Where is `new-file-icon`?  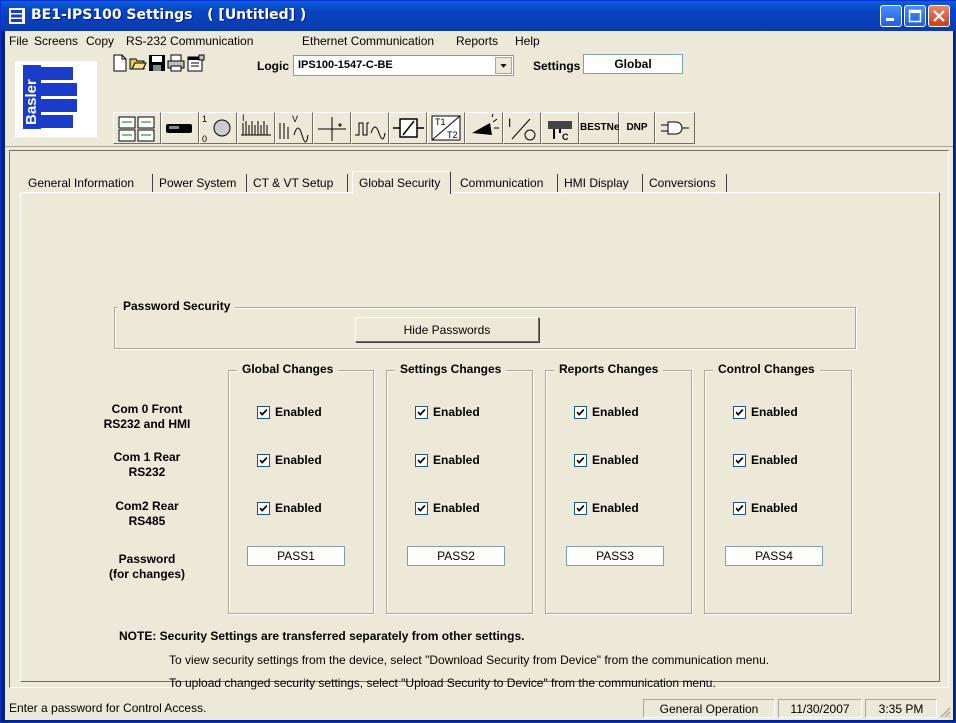 new-file-icon is located at coordinates (120, 63).